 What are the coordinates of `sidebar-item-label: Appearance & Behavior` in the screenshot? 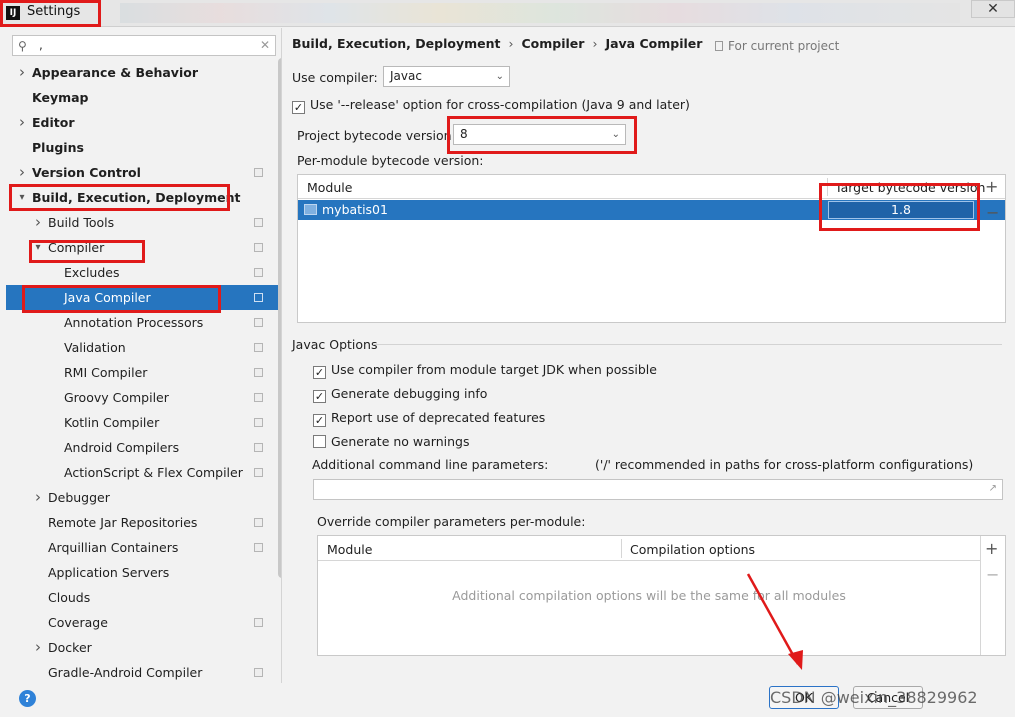 It's located at (115, 72).